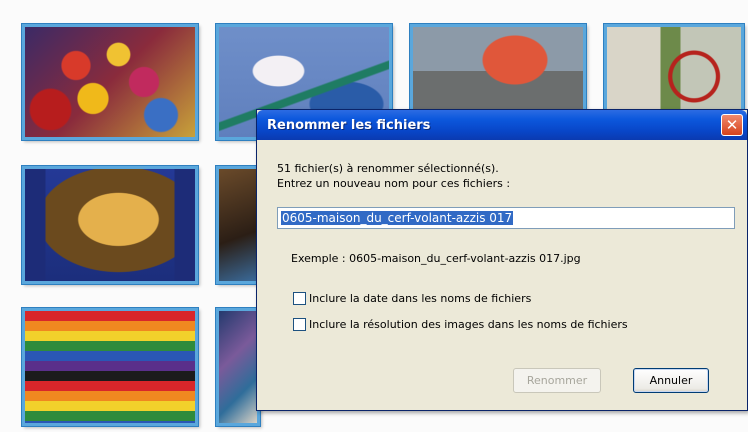  I want to click on dialog-title: Renommer les fichiers, so click(349, 125).